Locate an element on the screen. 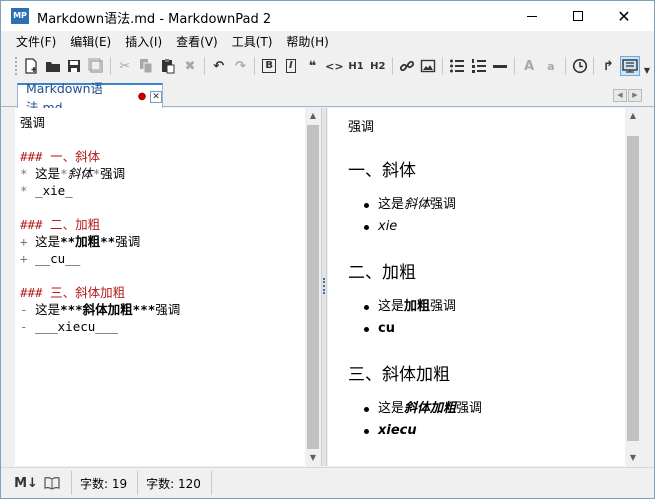 The height and width of the screenshot is (499, 655). menu-view: 查看(V) is located at coordinates (197, 42).